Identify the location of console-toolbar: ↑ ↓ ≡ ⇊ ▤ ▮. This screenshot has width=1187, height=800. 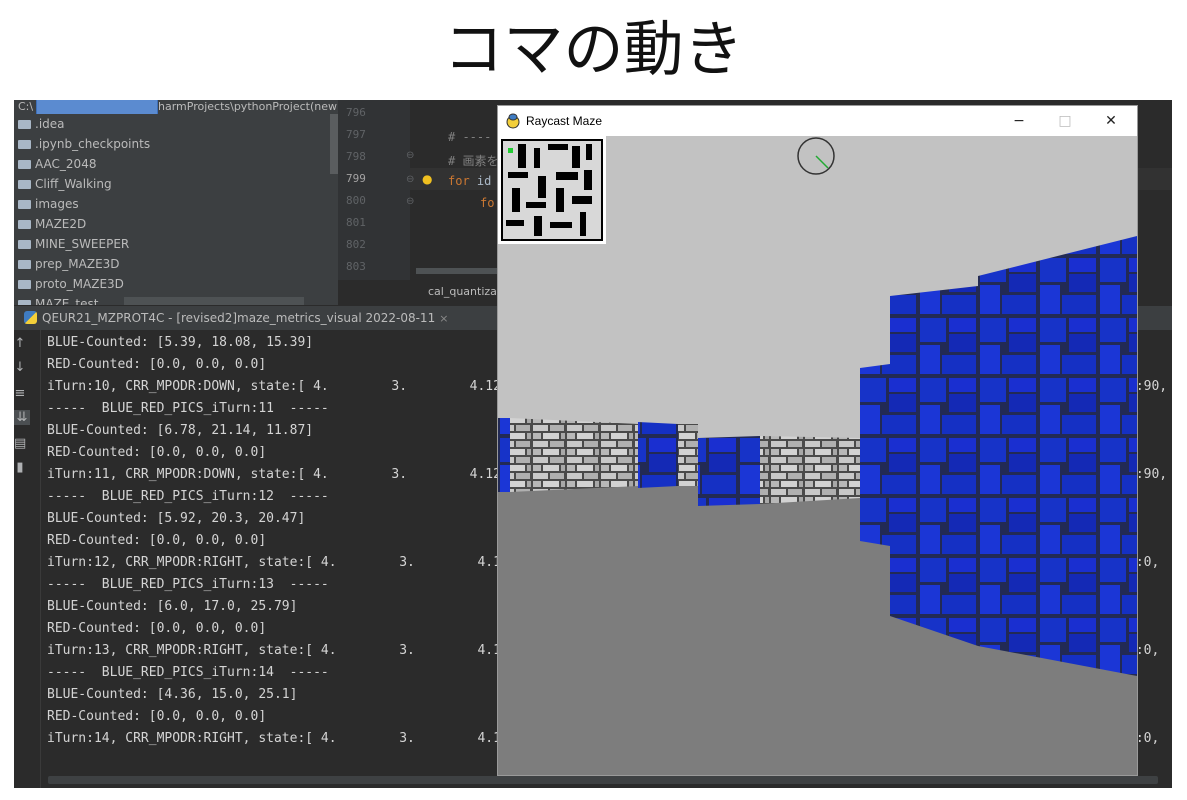
(27, 559).